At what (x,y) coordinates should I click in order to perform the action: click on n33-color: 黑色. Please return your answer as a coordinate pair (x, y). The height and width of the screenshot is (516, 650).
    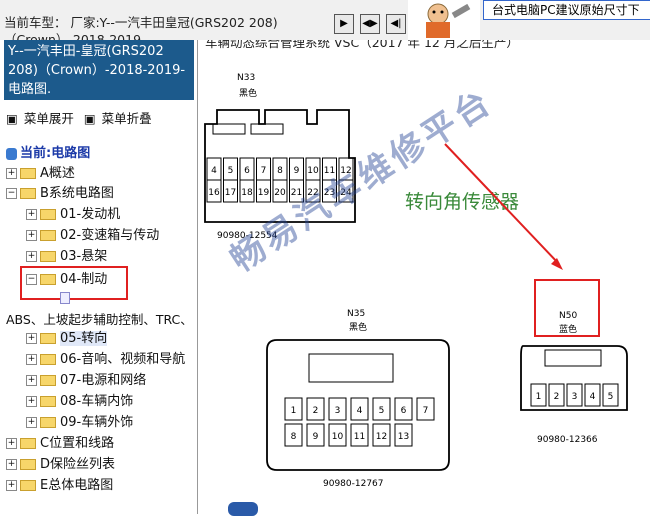
    Looking at the image, I should click on (248, 93).